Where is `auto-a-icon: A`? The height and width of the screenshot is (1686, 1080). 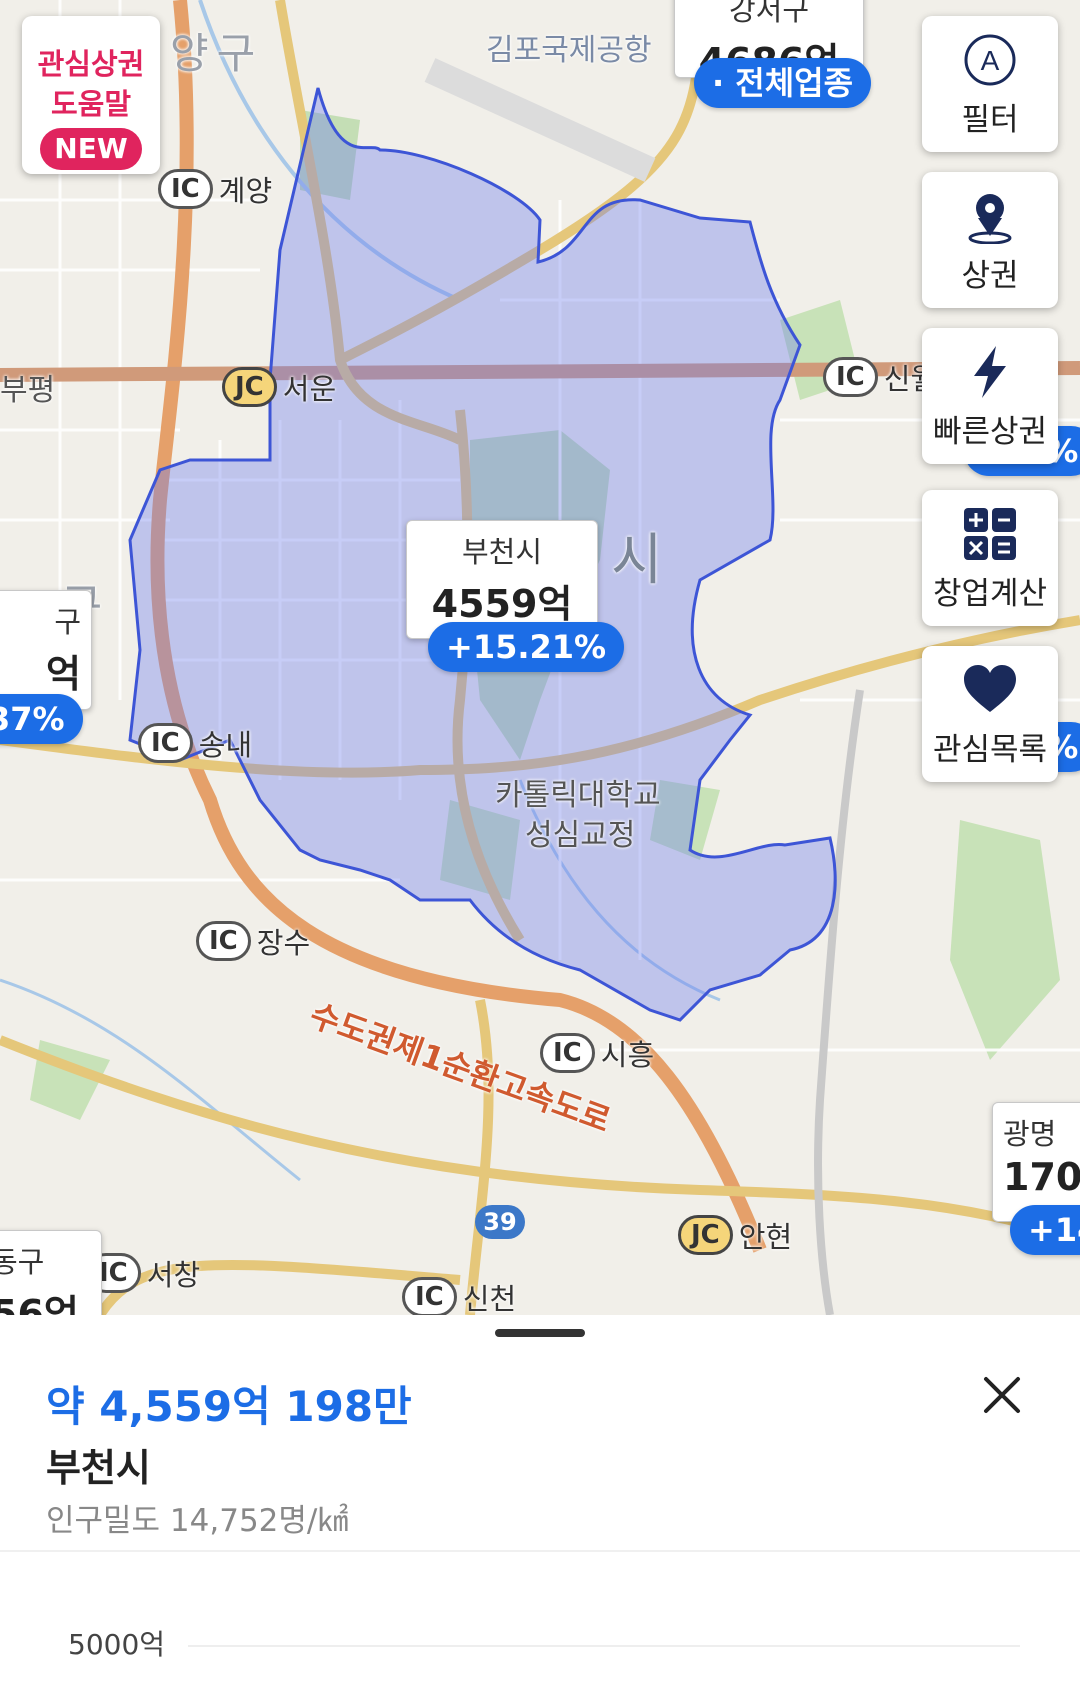
auto-a-icon: A is located at coordinates (990, 60).